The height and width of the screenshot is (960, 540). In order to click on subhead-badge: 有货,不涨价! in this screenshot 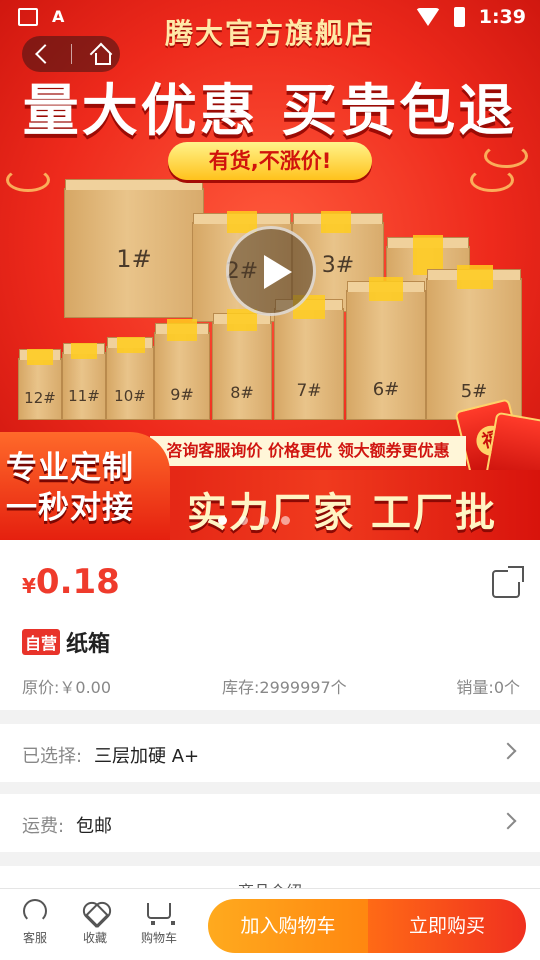, I will do `click(270, 161)`.